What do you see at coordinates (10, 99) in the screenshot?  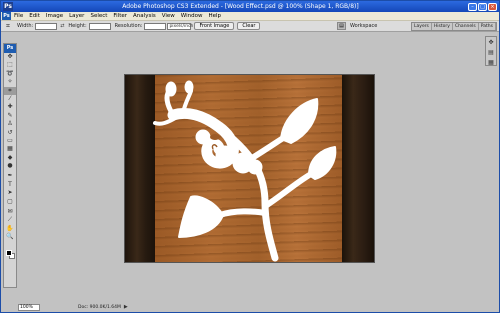 I see `slice-tool-icon: ⁄` at bounding box center [10, 99].